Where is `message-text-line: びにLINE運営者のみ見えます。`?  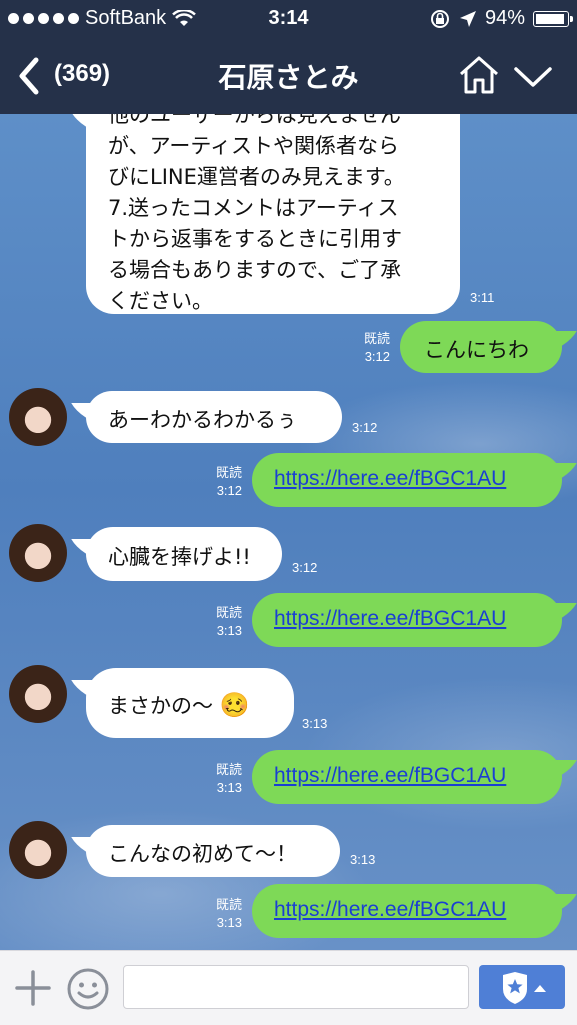 message-text-line: びにLINE運営者のみ見えます。 is located at coordinates (256, 177).